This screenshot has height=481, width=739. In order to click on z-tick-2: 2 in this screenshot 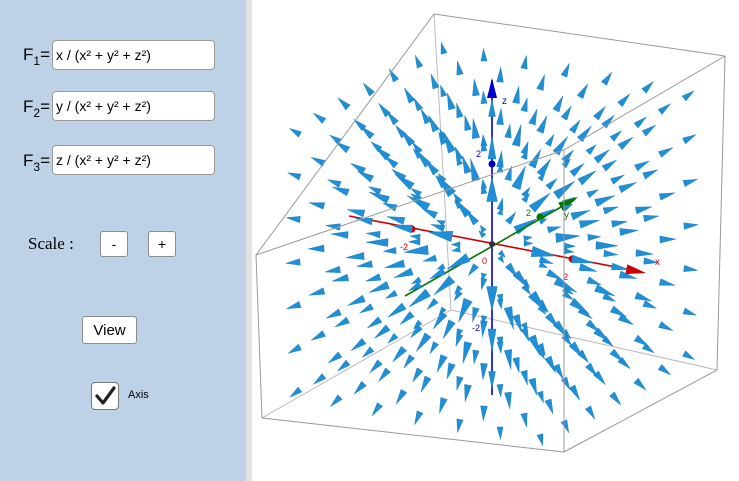, I will do `click(478, 154)`.